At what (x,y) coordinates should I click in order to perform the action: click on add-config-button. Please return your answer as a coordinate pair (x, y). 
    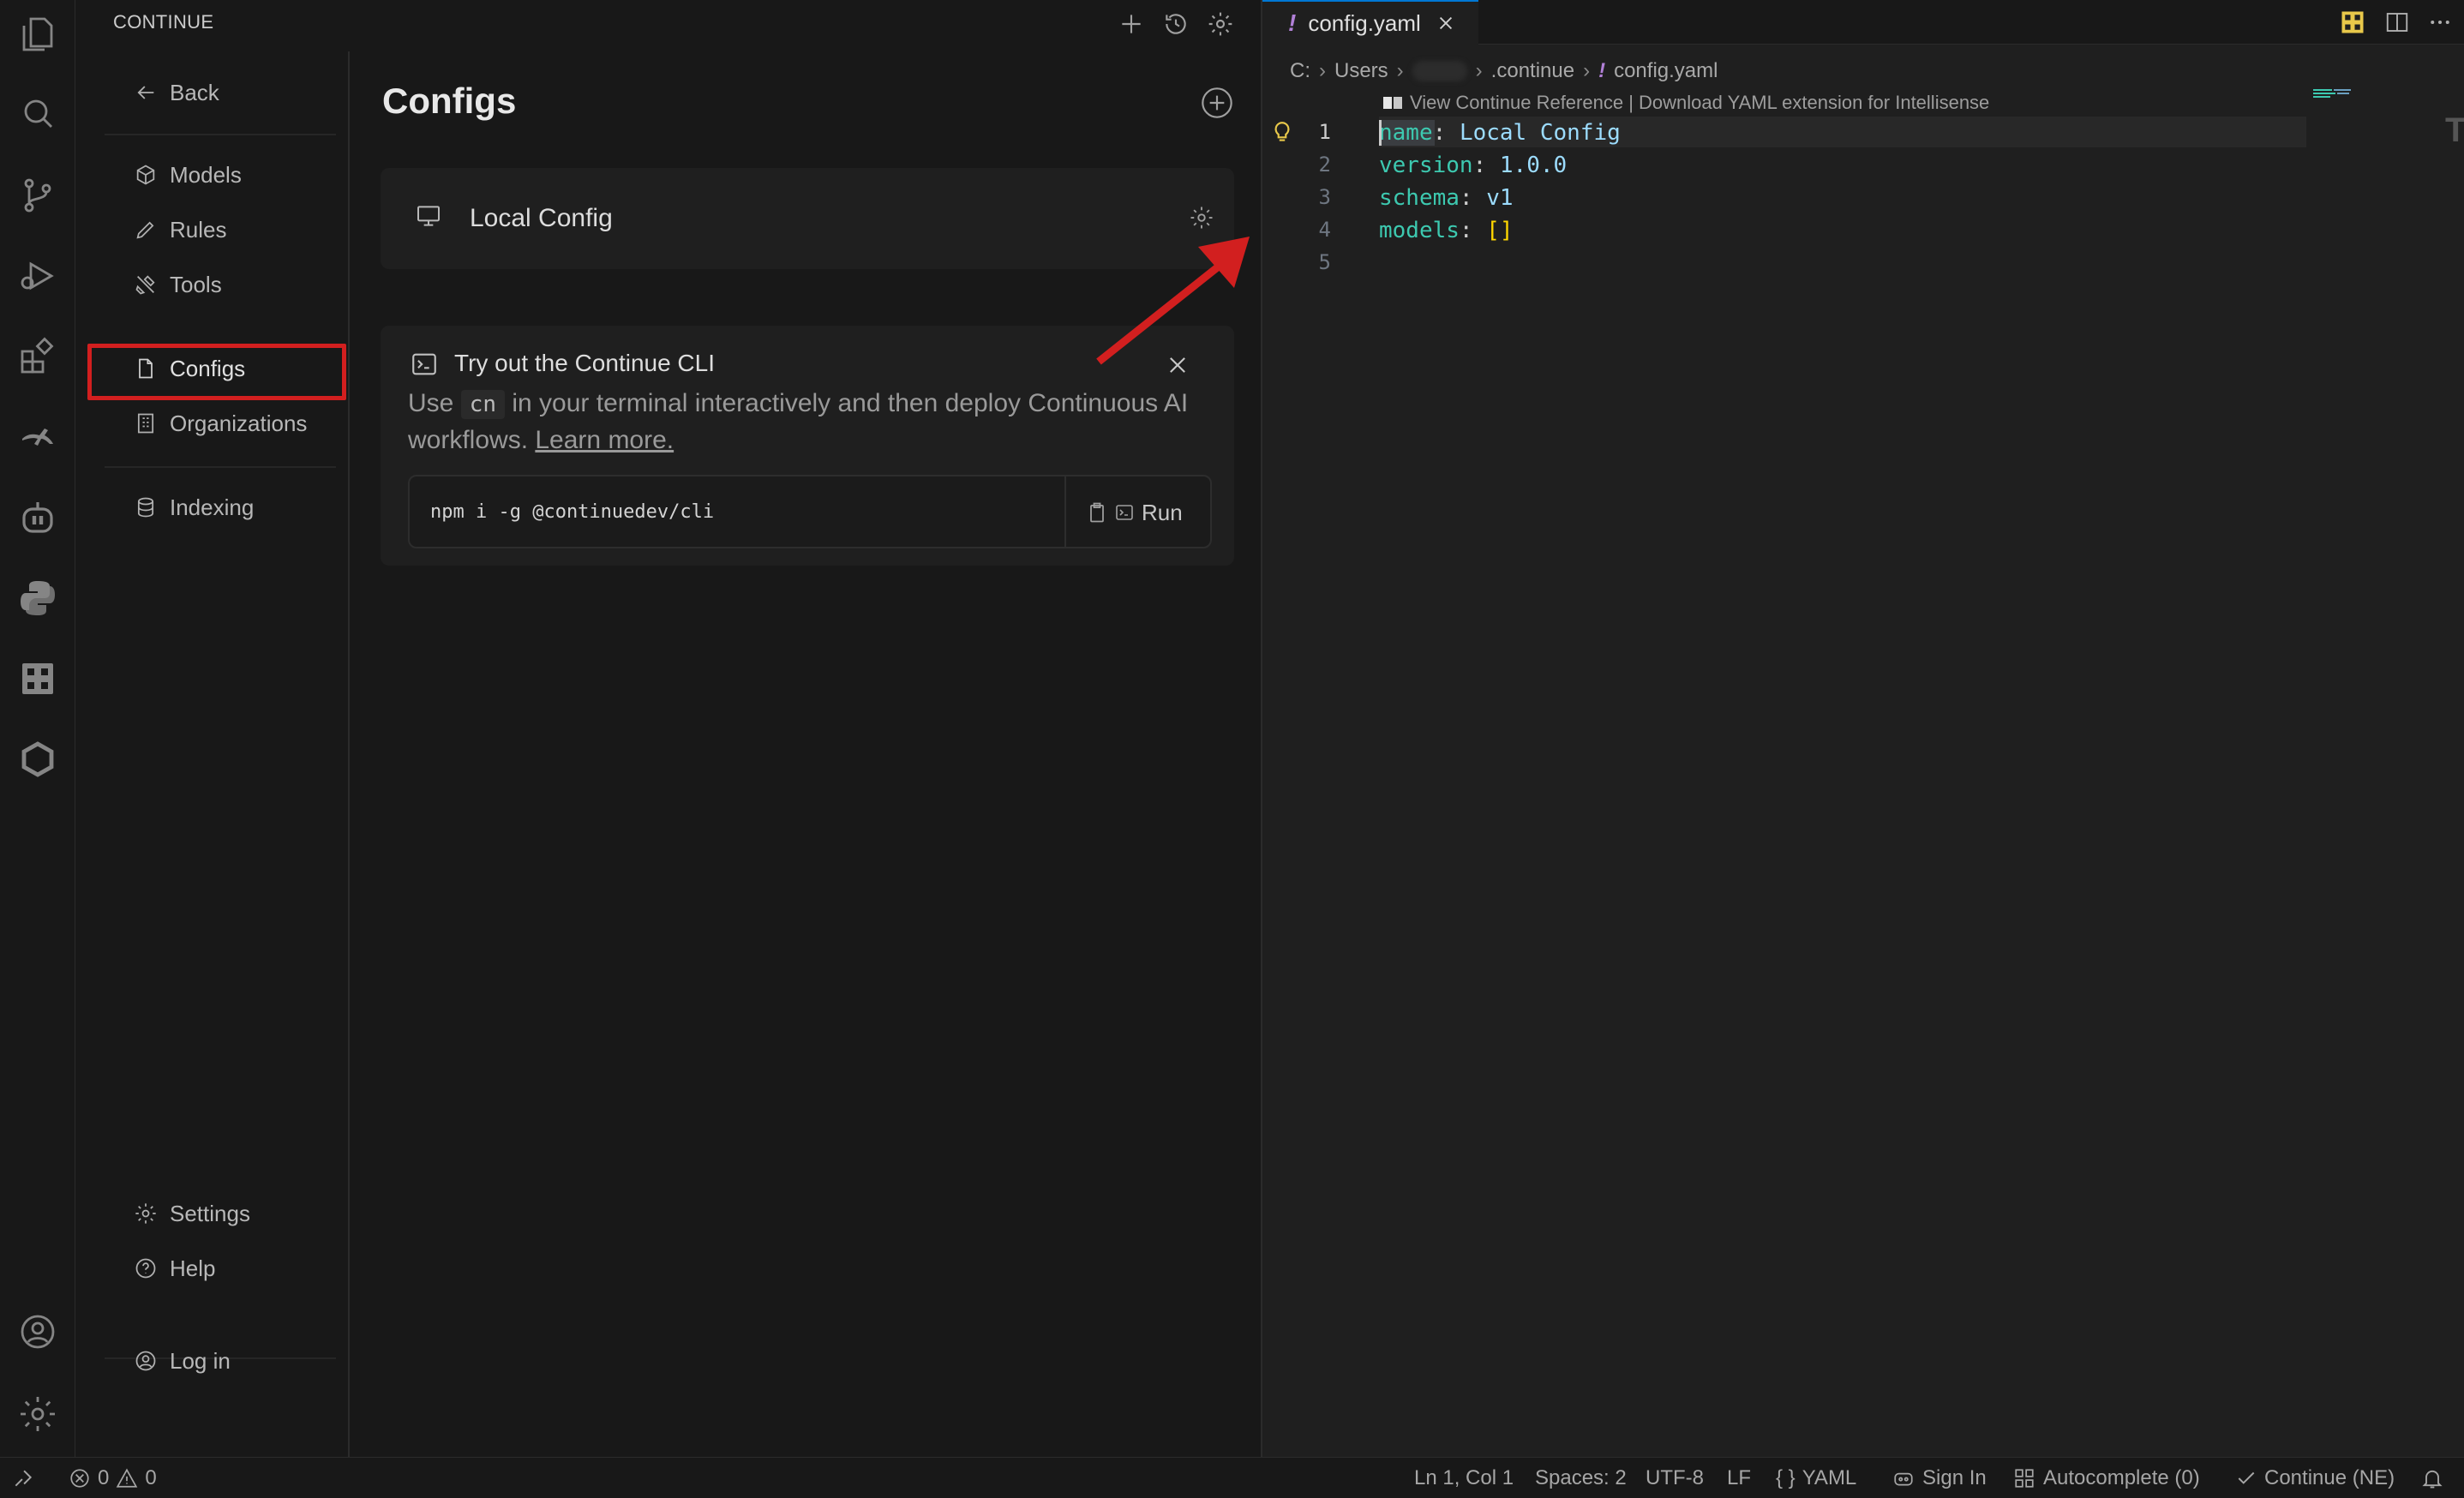
    Looking at the image, I should click on (1217, 103).